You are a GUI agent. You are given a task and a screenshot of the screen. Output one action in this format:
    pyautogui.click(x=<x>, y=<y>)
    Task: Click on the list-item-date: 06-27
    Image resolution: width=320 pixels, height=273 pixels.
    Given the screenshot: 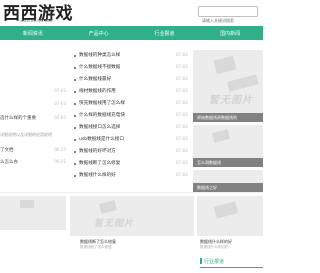 What is the action you would take?
    pyautogui.click(x=60, y=149)
    